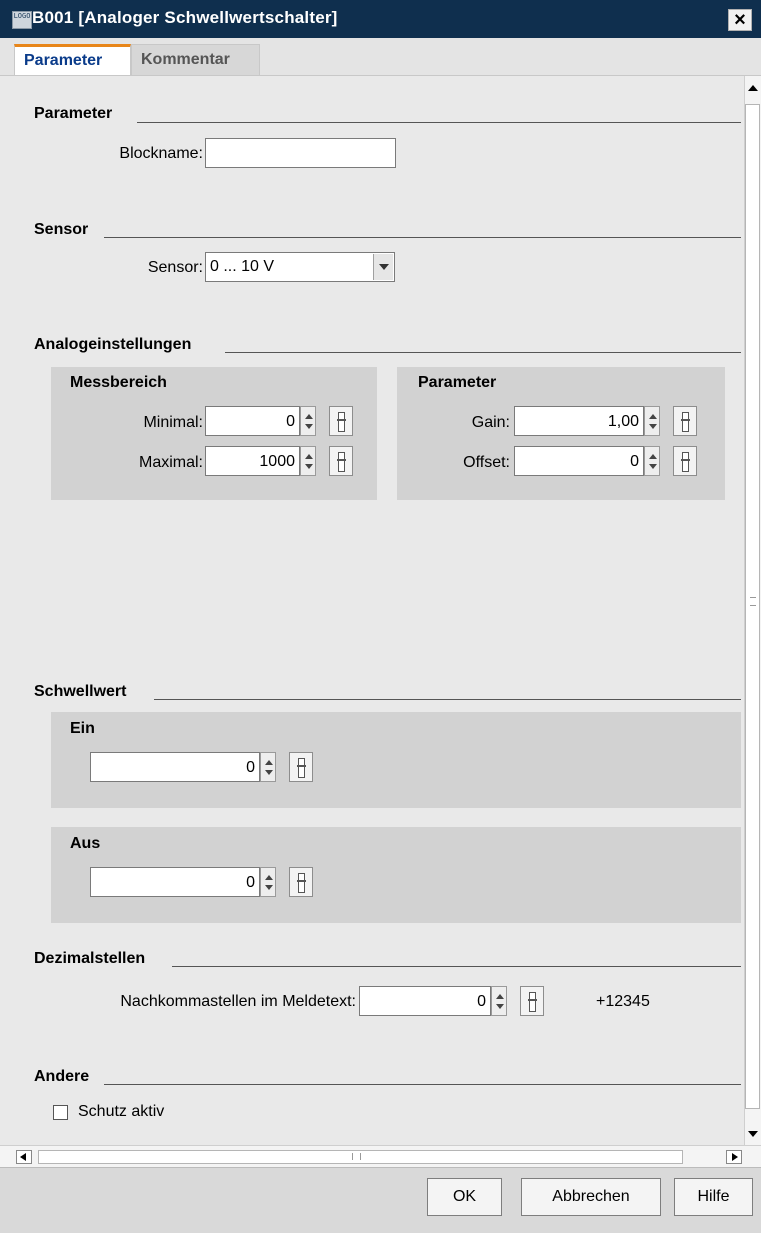 The image size is (761, 1233). What do you see at coordinates (685, 421) in the screenshot?
I see `gain-reference-icon` at bounding box center [685, 421].